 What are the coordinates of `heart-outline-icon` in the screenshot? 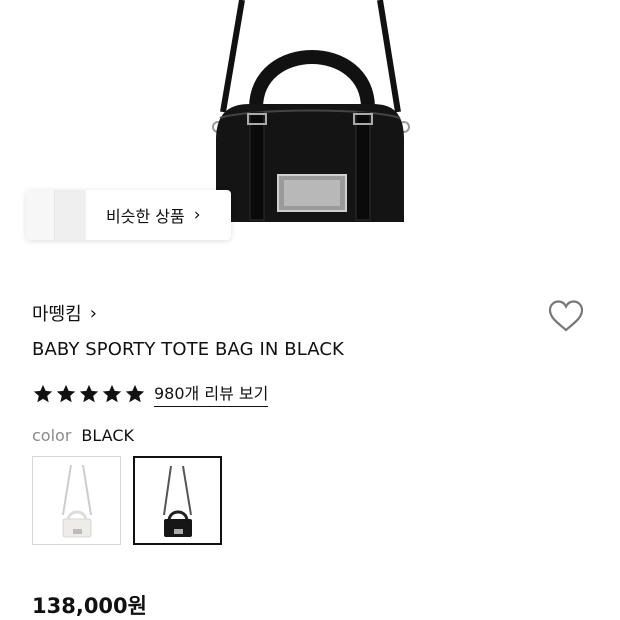 It's located at (566, 316).